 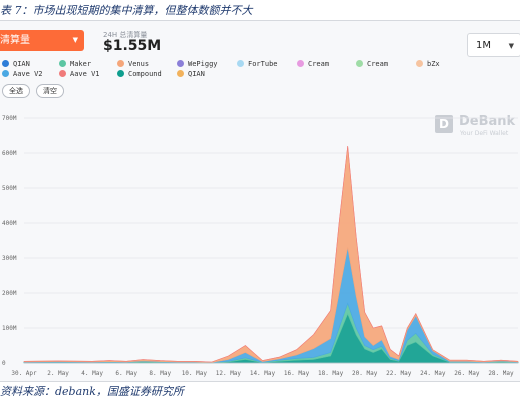 I want to click on y-tick-label: 500M, so click(x=9, y=188).